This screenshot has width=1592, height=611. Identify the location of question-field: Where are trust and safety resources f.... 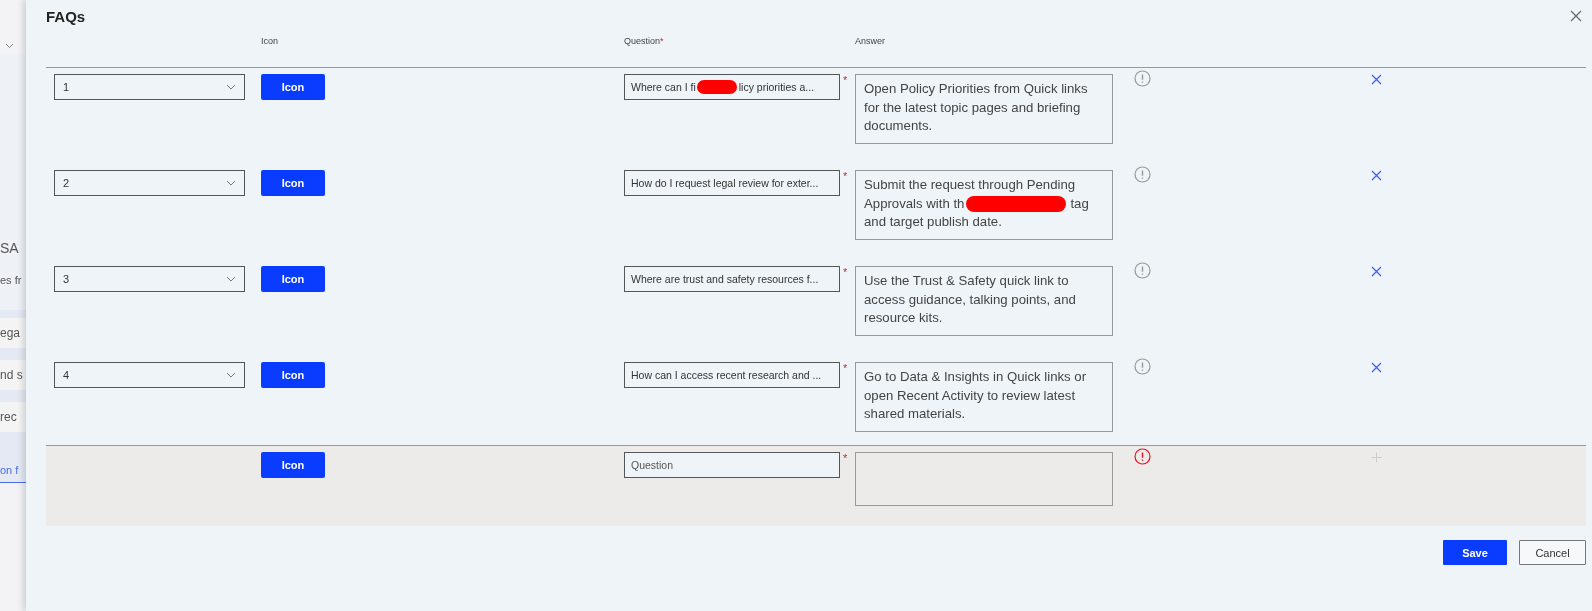
(732, 279).